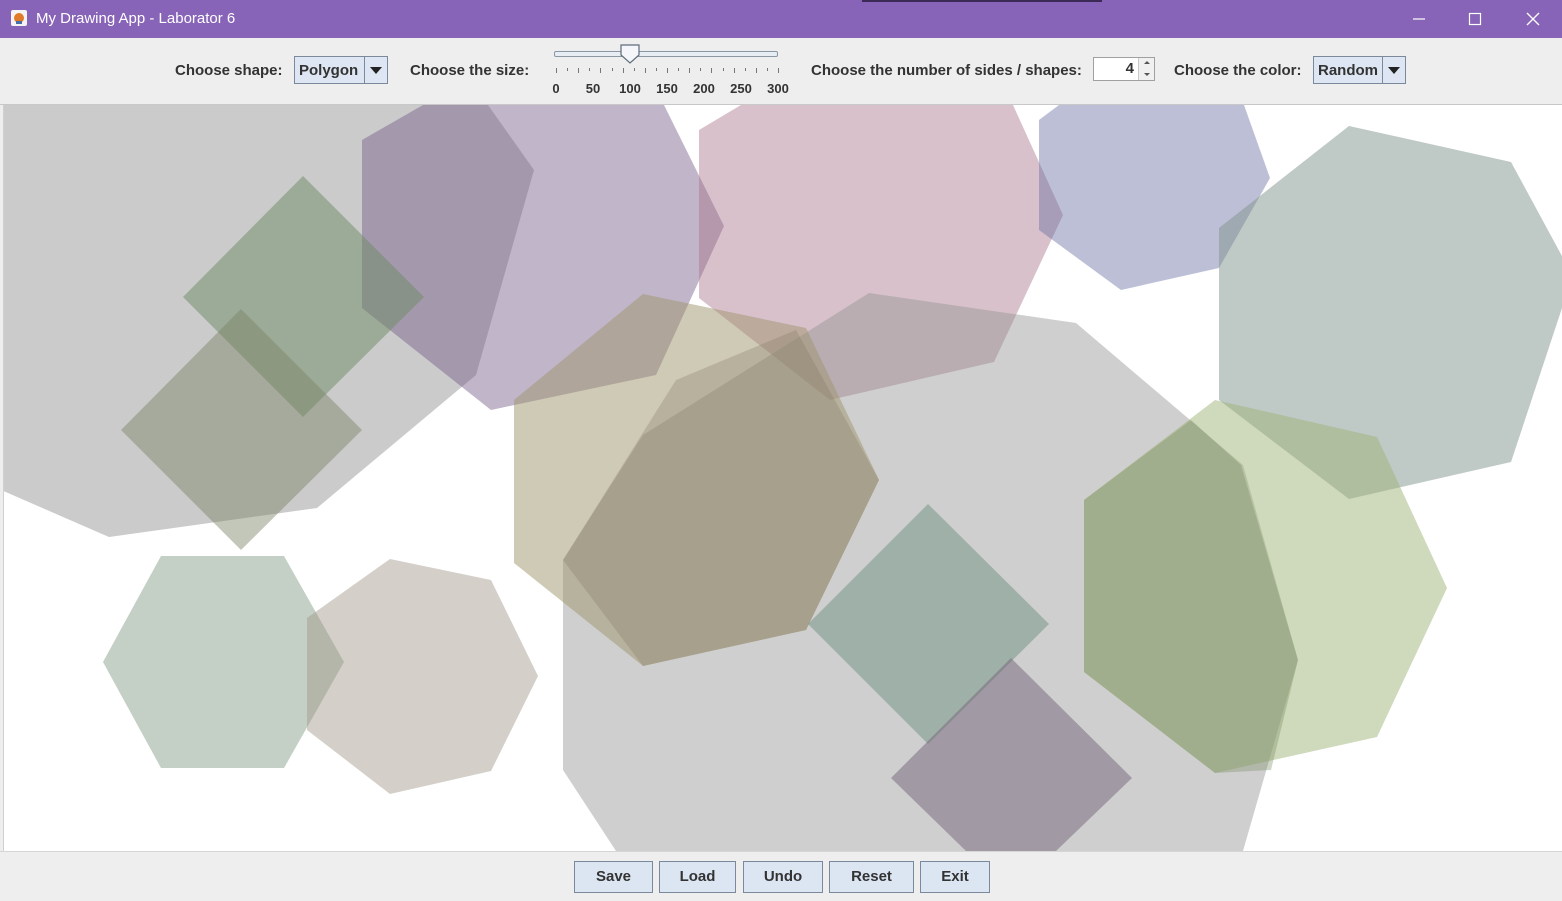 This screenshot has height=901, width=1562. I want to click on save-button: Save, so click(613, 877).